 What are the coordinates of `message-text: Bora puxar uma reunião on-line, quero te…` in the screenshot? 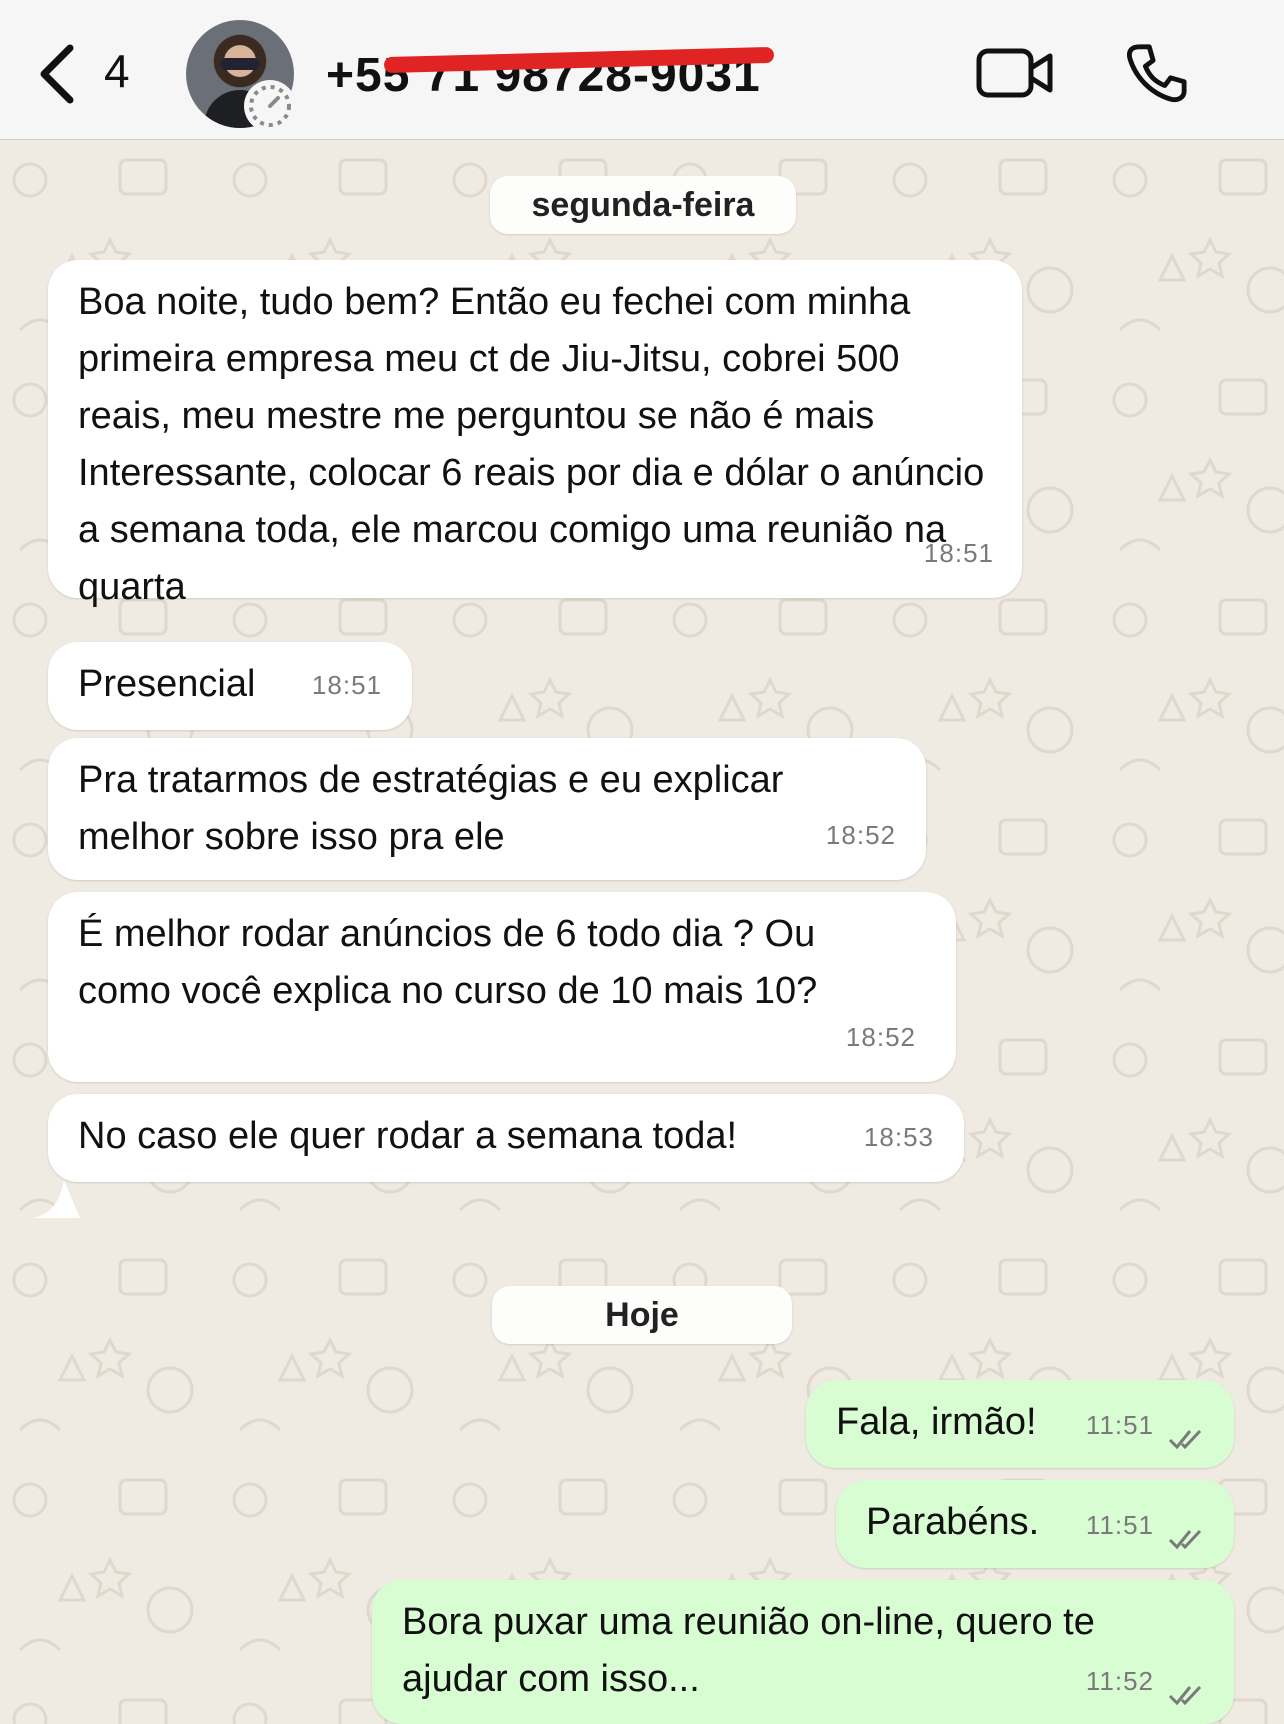 It's located at (748, 1650).